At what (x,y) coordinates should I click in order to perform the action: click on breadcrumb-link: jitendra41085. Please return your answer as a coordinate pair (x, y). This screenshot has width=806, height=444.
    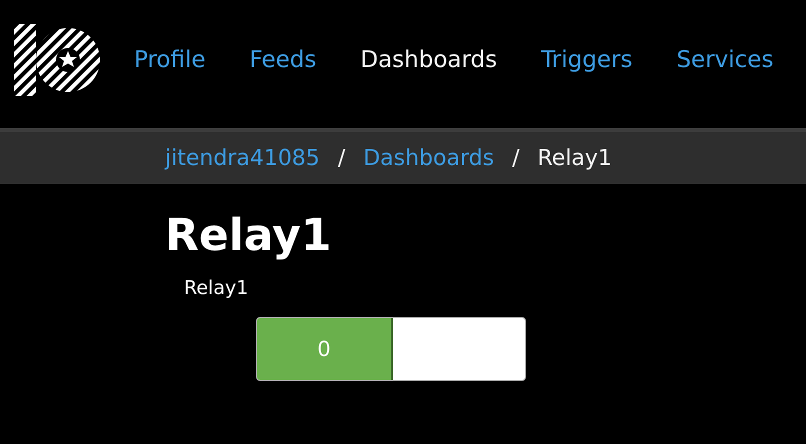
    Looking at the image, I should click on (242, 158).